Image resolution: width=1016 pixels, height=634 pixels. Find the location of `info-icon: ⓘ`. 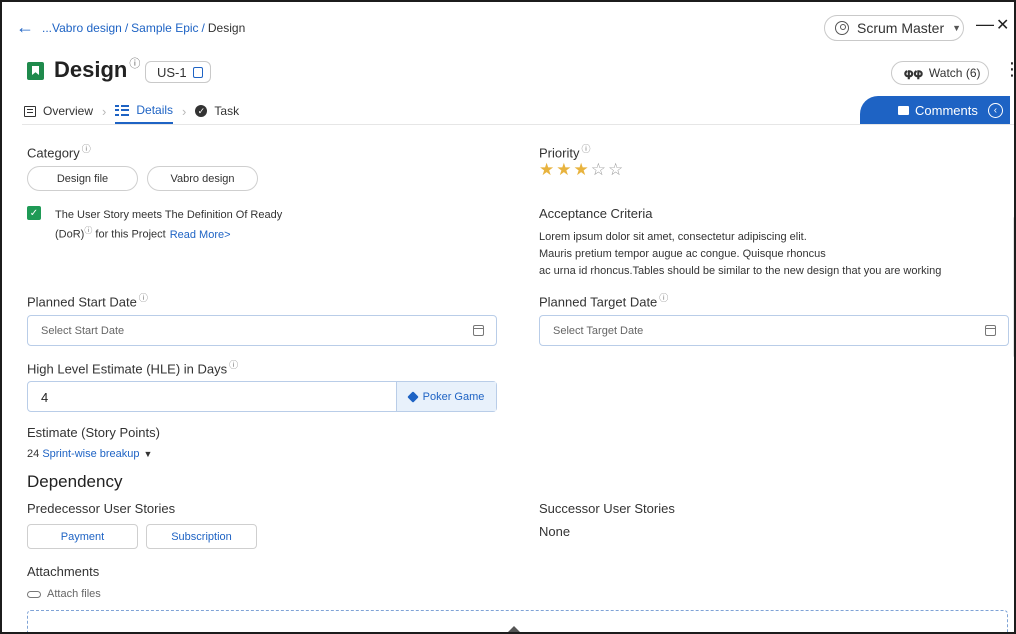

info-icon: ⓘ is located at coordinates (135, 64).